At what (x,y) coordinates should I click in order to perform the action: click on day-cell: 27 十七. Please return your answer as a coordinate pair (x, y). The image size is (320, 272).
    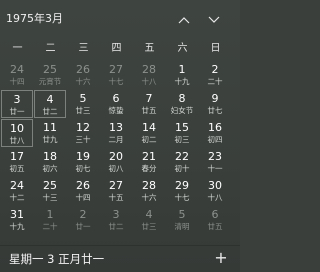
    Looking at the image, I should click on (116, 75).